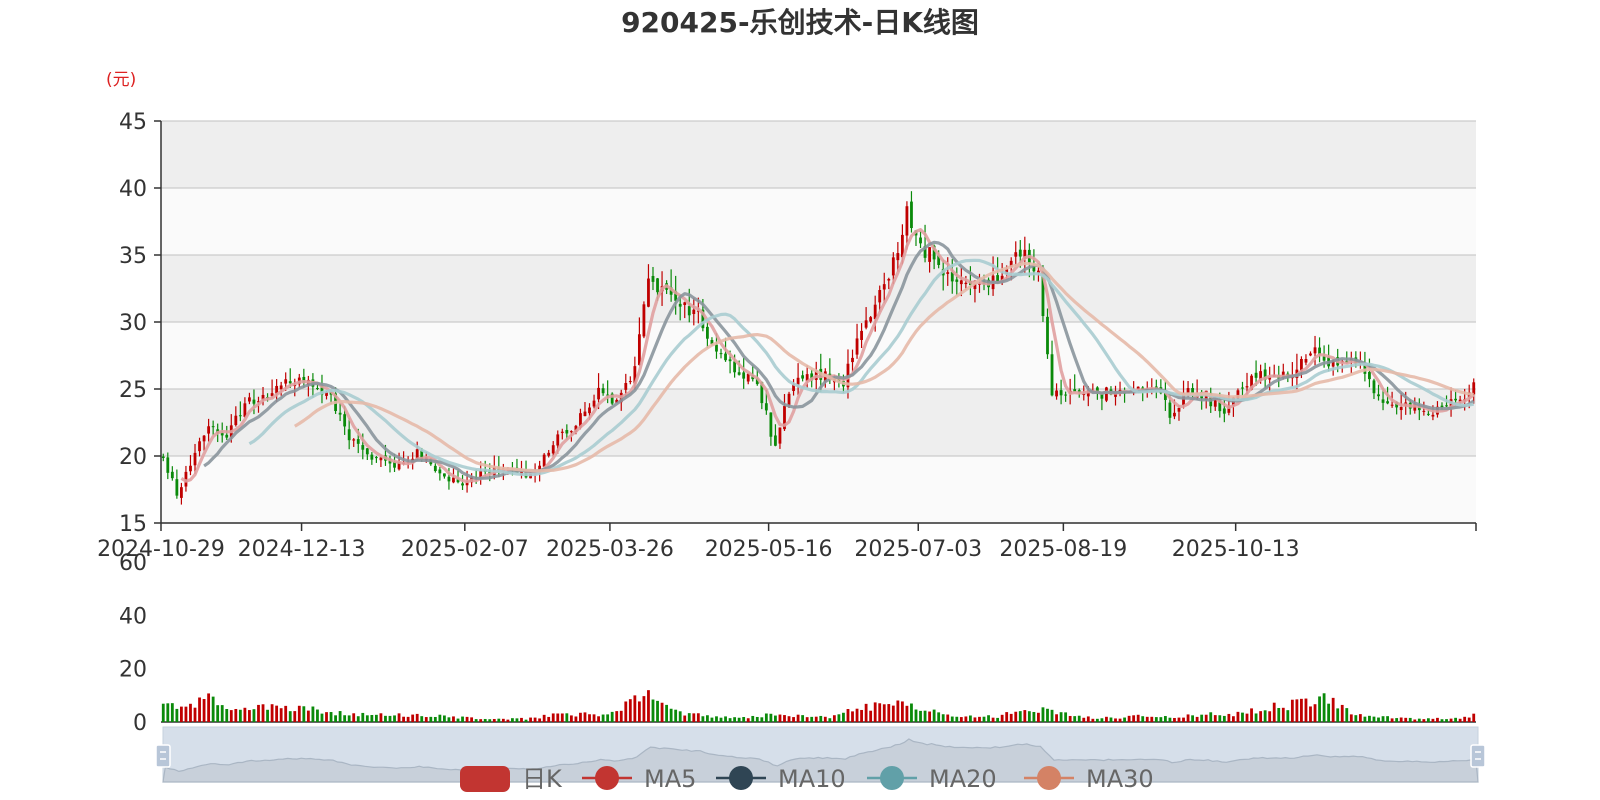 The width and height of the screenshot is (1600, 800). Describe the element at coordinates (781, 779) in the screenshot. I see `legend-item: MA10` at that location.